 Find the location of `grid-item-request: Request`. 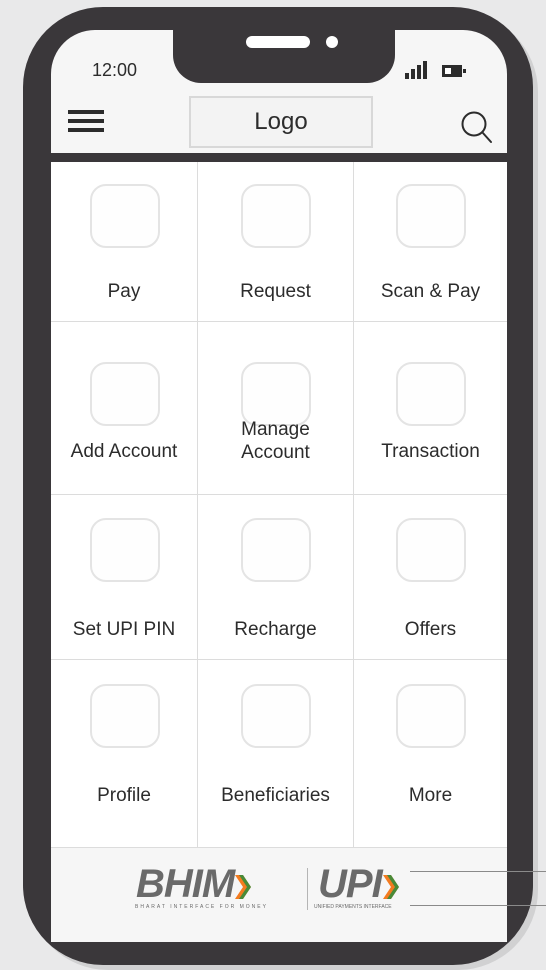

grid-item-request: Request is located at coordinates (276, 242).